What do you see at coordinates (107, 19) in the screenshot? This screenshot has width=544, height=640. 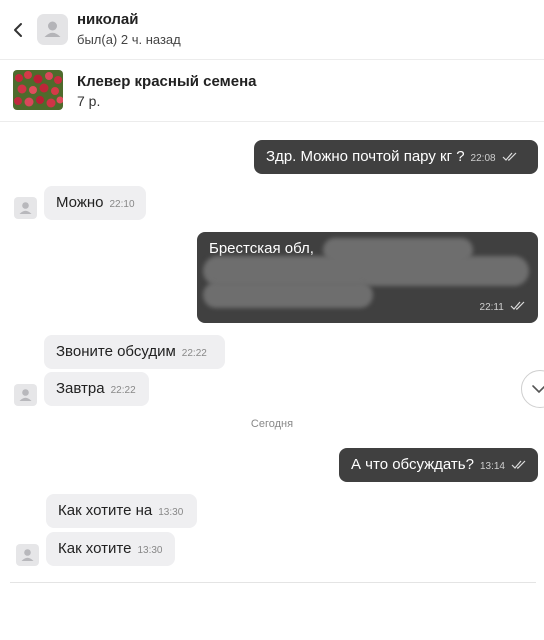 I see `user-name: николай` at bounding box center [107, 19].